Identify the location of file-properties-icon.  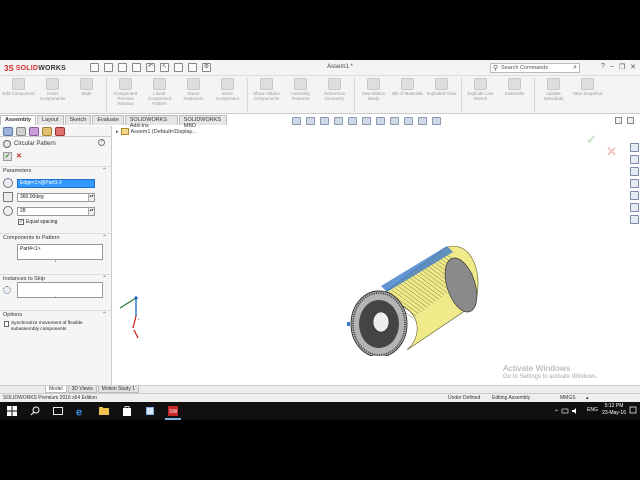
(192, 67).